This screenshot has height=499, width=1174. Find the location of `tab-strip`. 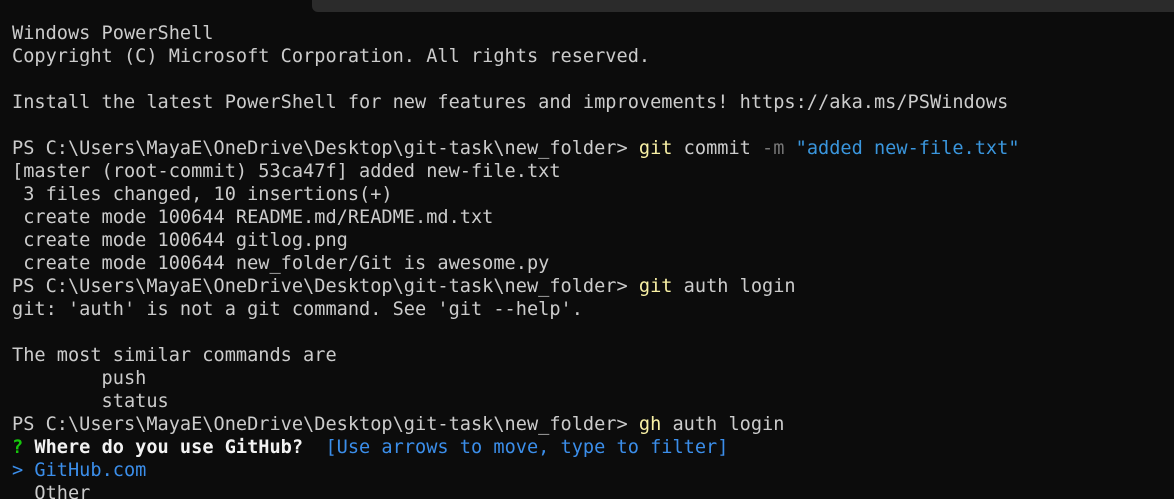

tab-strip is located at coordinates (743, 6).